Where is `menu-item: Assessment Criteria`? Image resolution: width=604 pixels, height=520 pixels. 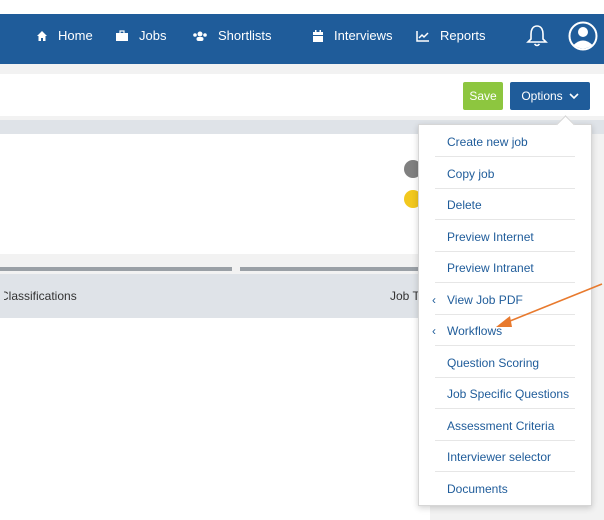 menu-item: Assessment Criteria is located at coordinates (505, 426).